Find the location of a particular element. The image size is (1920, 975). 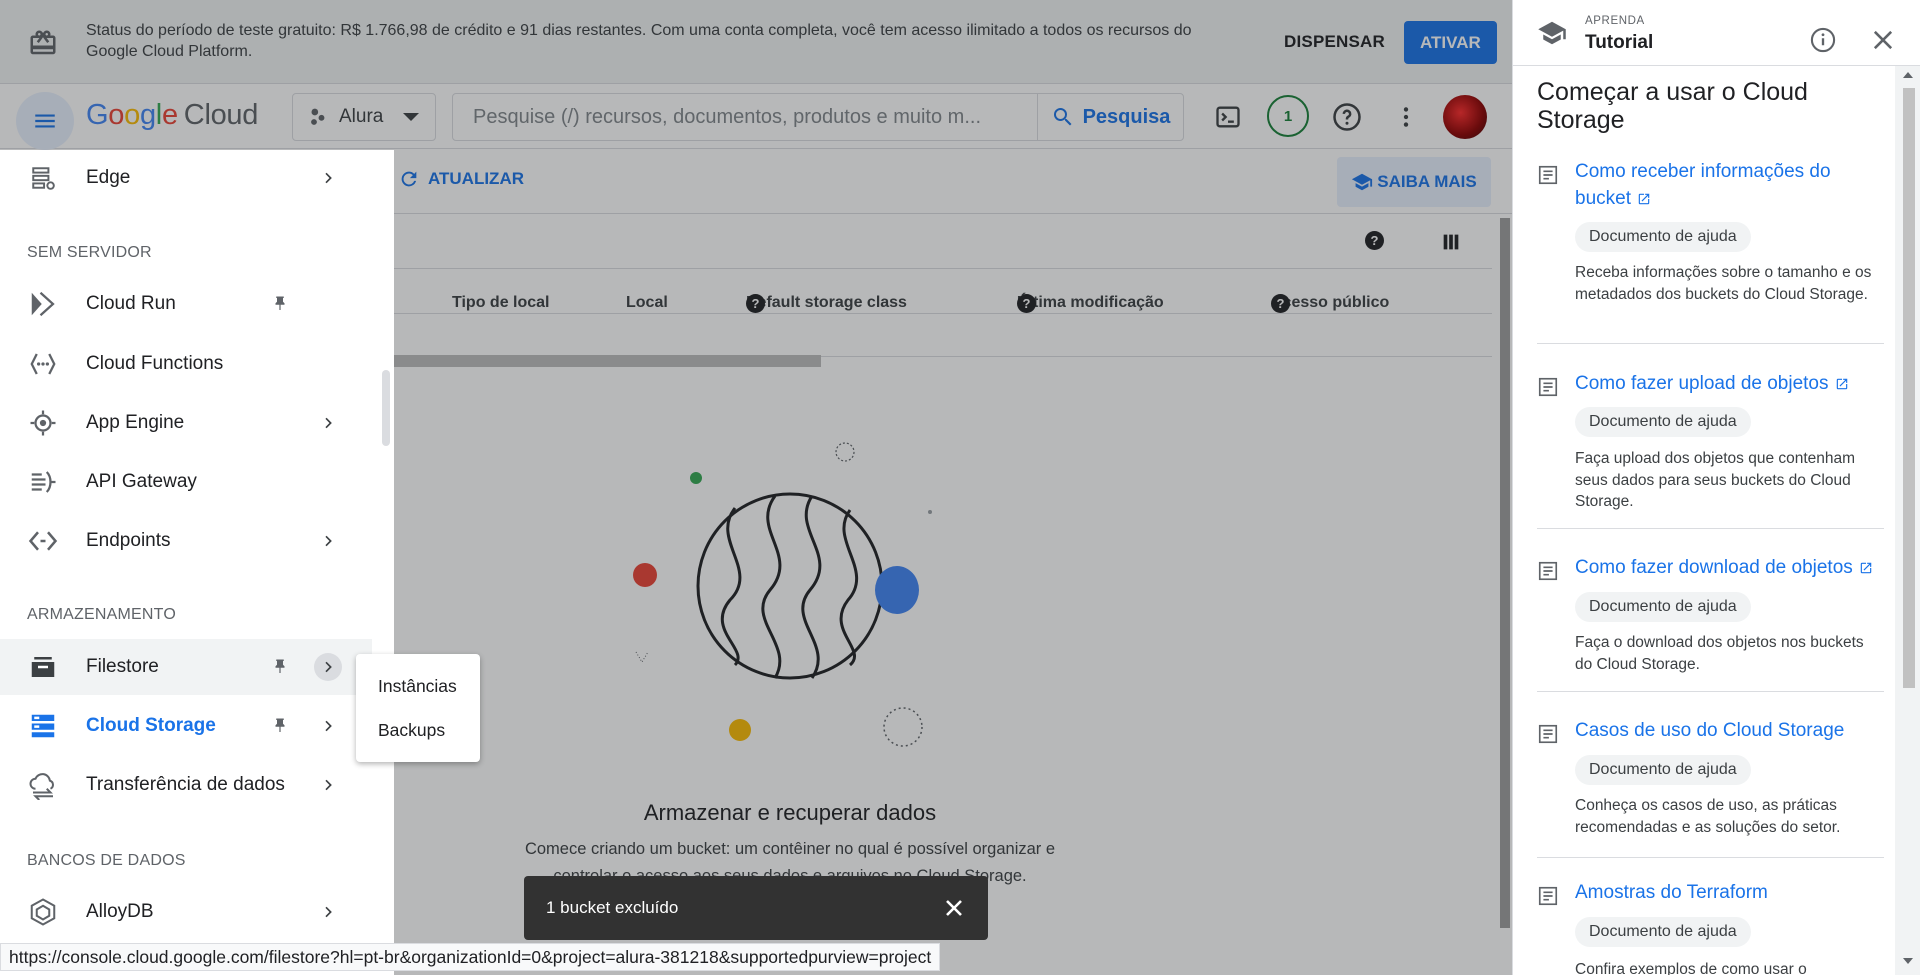

section-storage: ARMAZENAMENTO is located at coordinates (101, 614).